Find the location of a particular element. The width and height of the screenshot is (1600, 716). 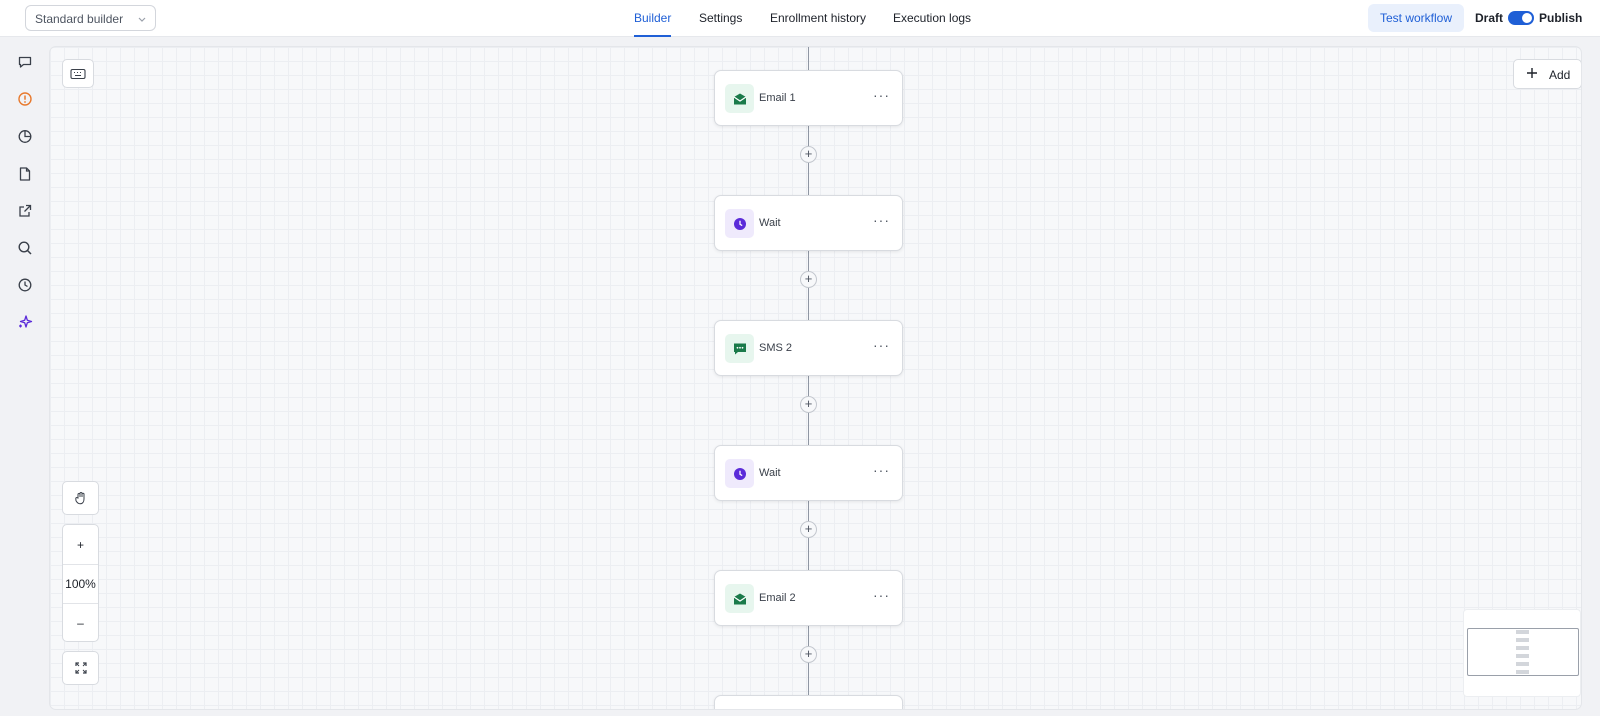

minimap is located at coordinates (1522, 653).